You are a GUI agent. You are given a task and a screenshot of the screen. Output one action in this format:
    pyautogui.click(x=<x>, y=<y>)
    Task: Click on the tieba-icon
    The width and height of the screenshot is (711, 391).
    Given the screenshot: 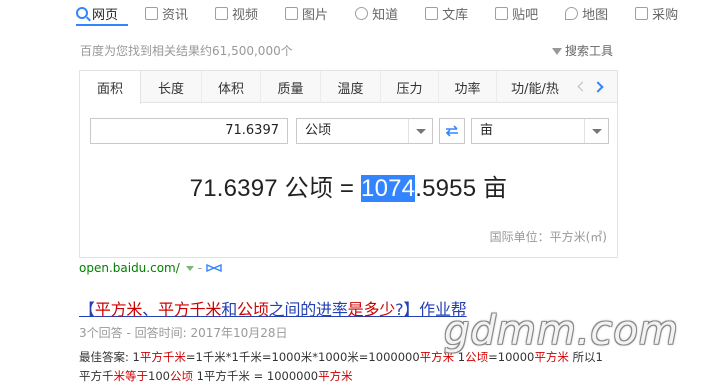 What is the action you would take?
    pyautogui.click(x=502, y=13)
    